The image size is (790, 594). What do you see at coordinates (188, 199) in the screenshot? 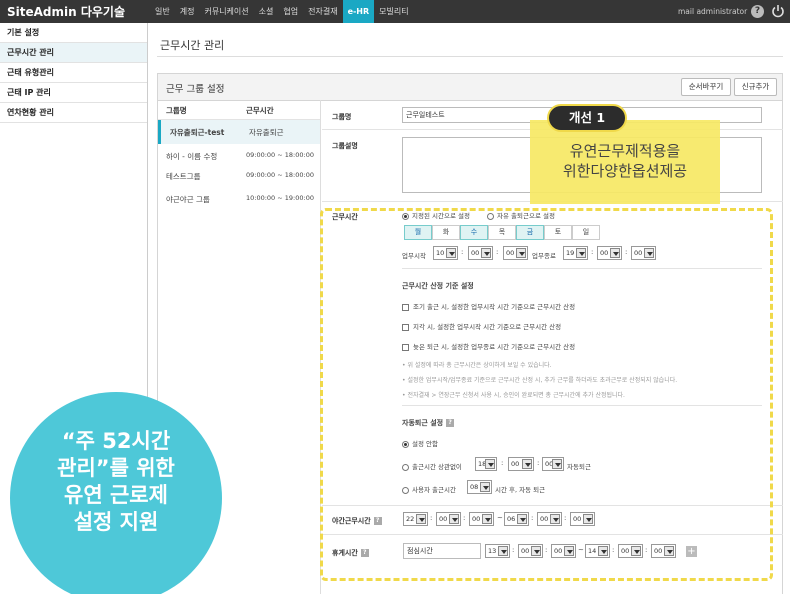
I see `group-row-name: 야근야근 그룹` at bounding box center [188, 199].